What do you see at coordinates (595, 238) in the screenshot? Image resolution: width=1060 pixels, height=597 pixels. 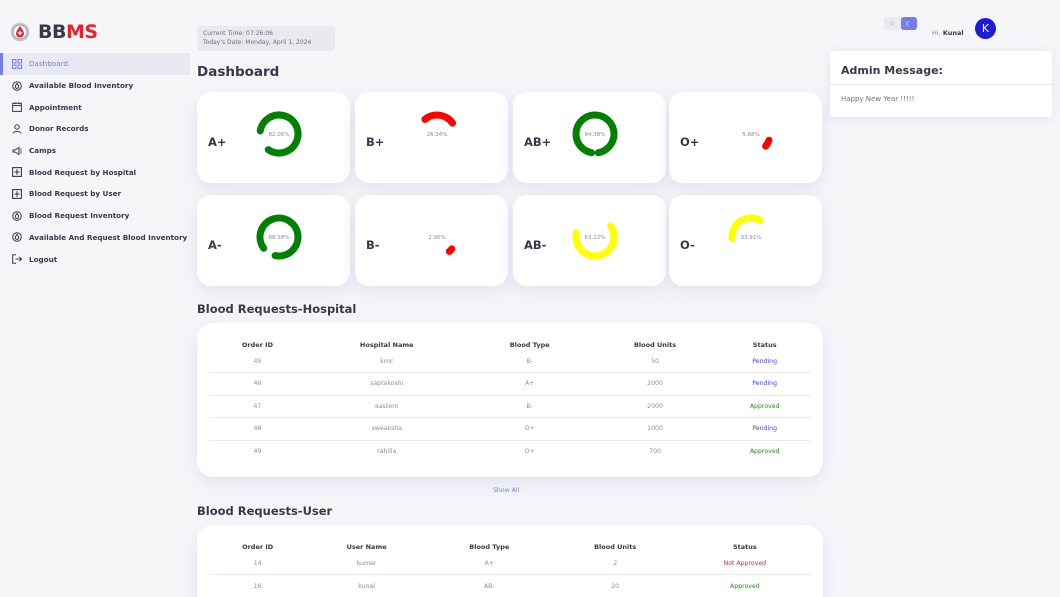 I see `gauge-percent-label: 63.22%` at bounding box center [595, 238].